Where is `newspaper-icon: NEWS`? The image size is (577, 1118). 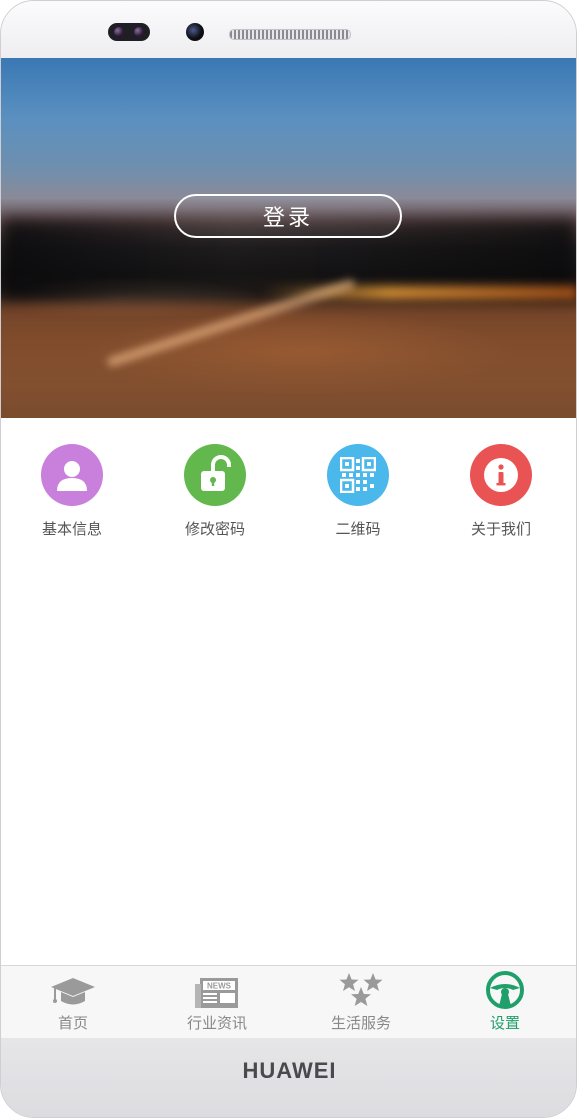
newspaper-icon: NEWS is located at coordinates (217, 988).